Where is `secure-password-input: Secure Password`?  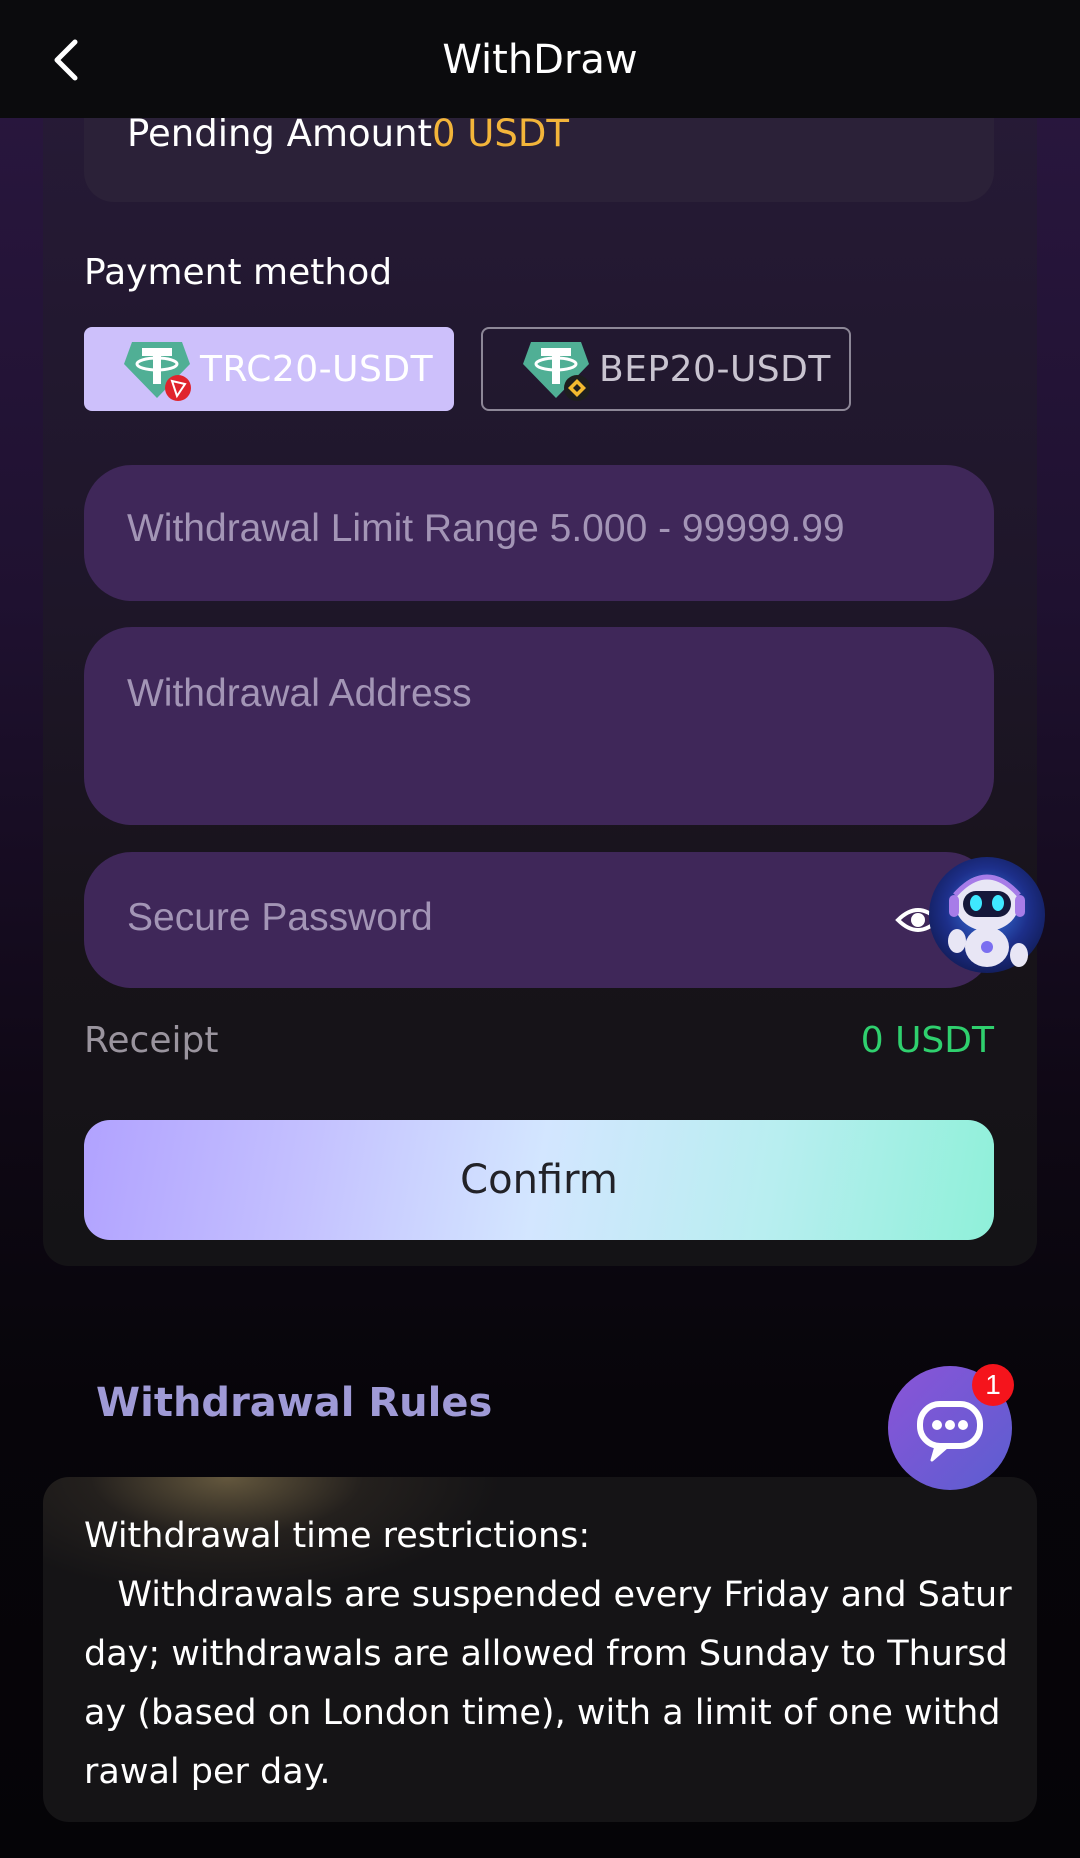 secure-password-input: Secure Password is located at coordinates (539, 920).